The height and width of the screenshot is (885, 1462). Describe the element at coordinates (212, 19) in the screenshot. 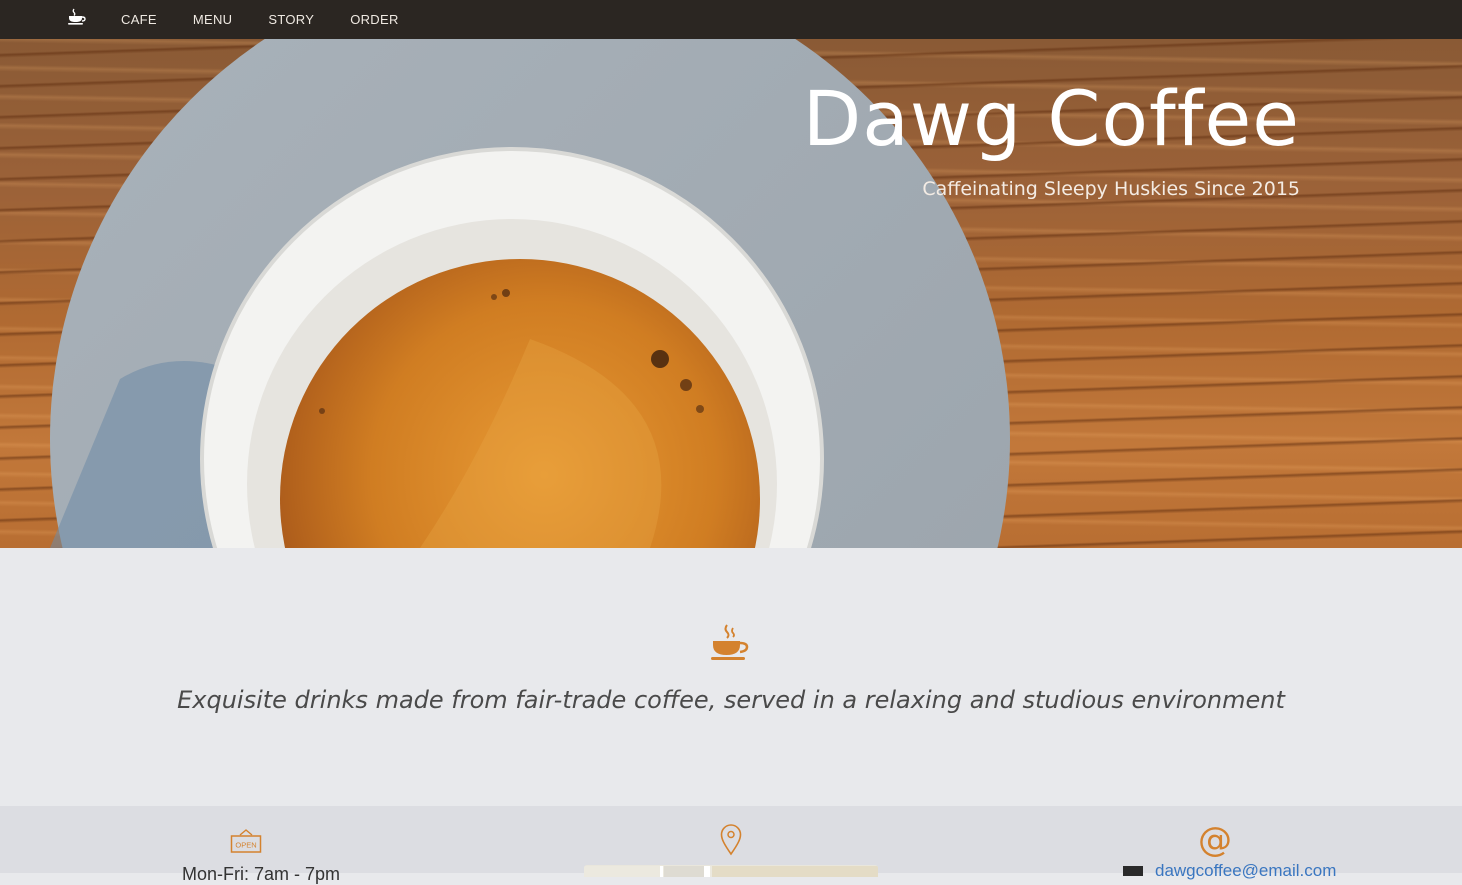

I see `nav-link-menu: Menu` at that location.